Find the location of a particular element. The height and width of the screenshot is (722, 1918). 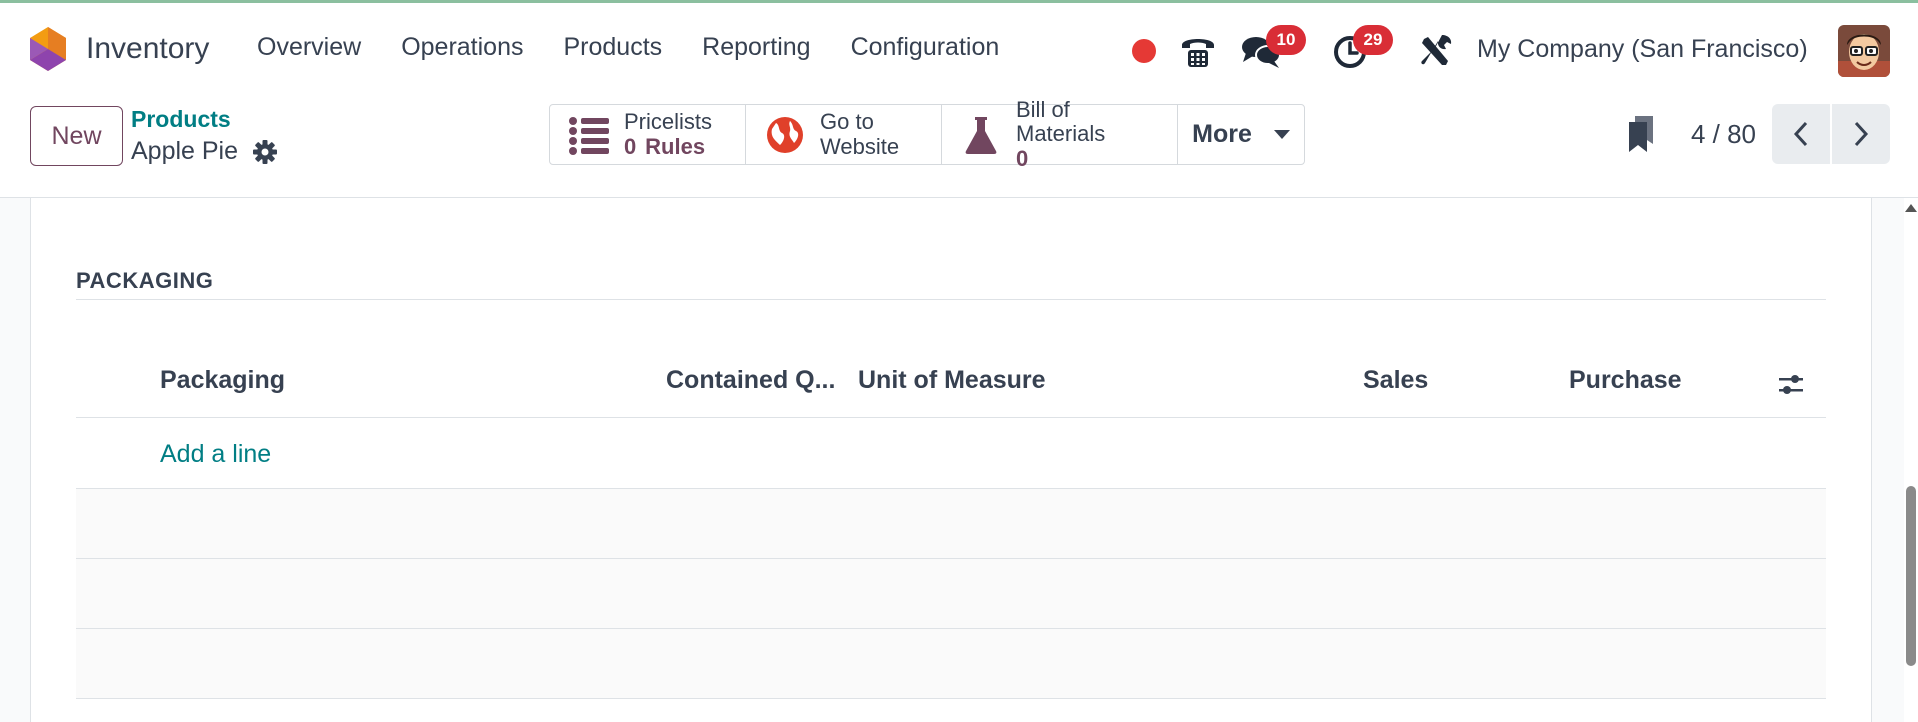

section-divider is located at coordinates (951, 299).